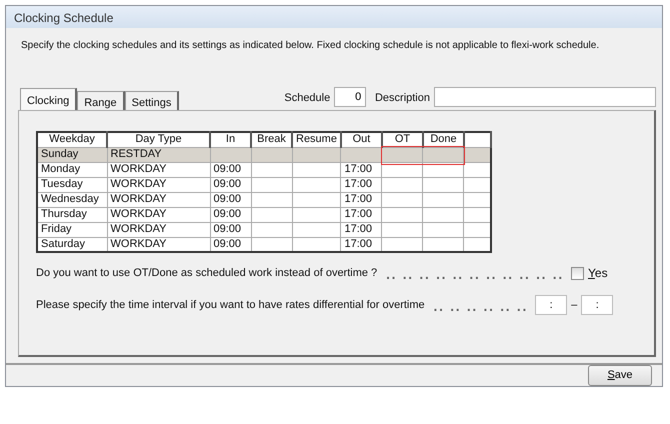  I want to click on schedule-field: 0, so click(350, 97).